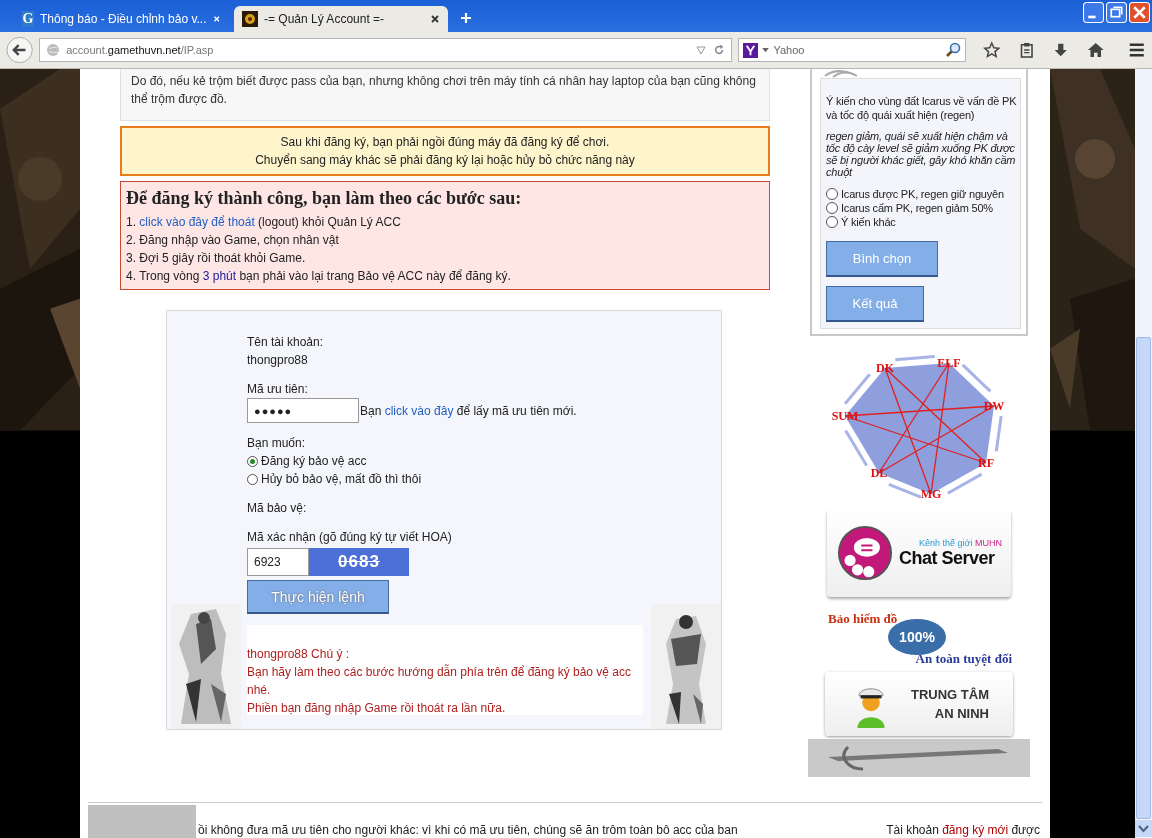 This screenshot has width=1152, height=838. Describe the element at coordinates (319, 276) in the screenshot. I see `step-text: 4. Trong vòng 3 phút bạn phải vào lại trang Bảo vệ ACC này để đăng ký.` at that location.